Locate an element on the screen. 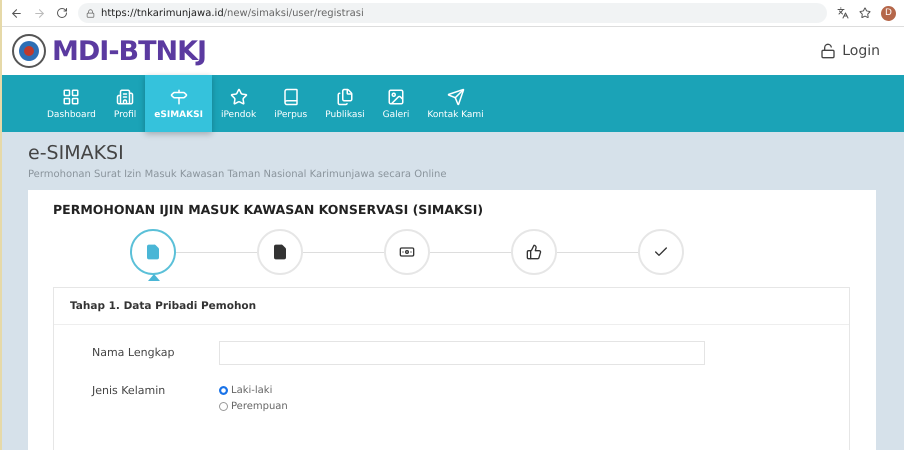 This screenshot has height=450, width=904. nav-tab: Profil is located at coordinates (125, 103).